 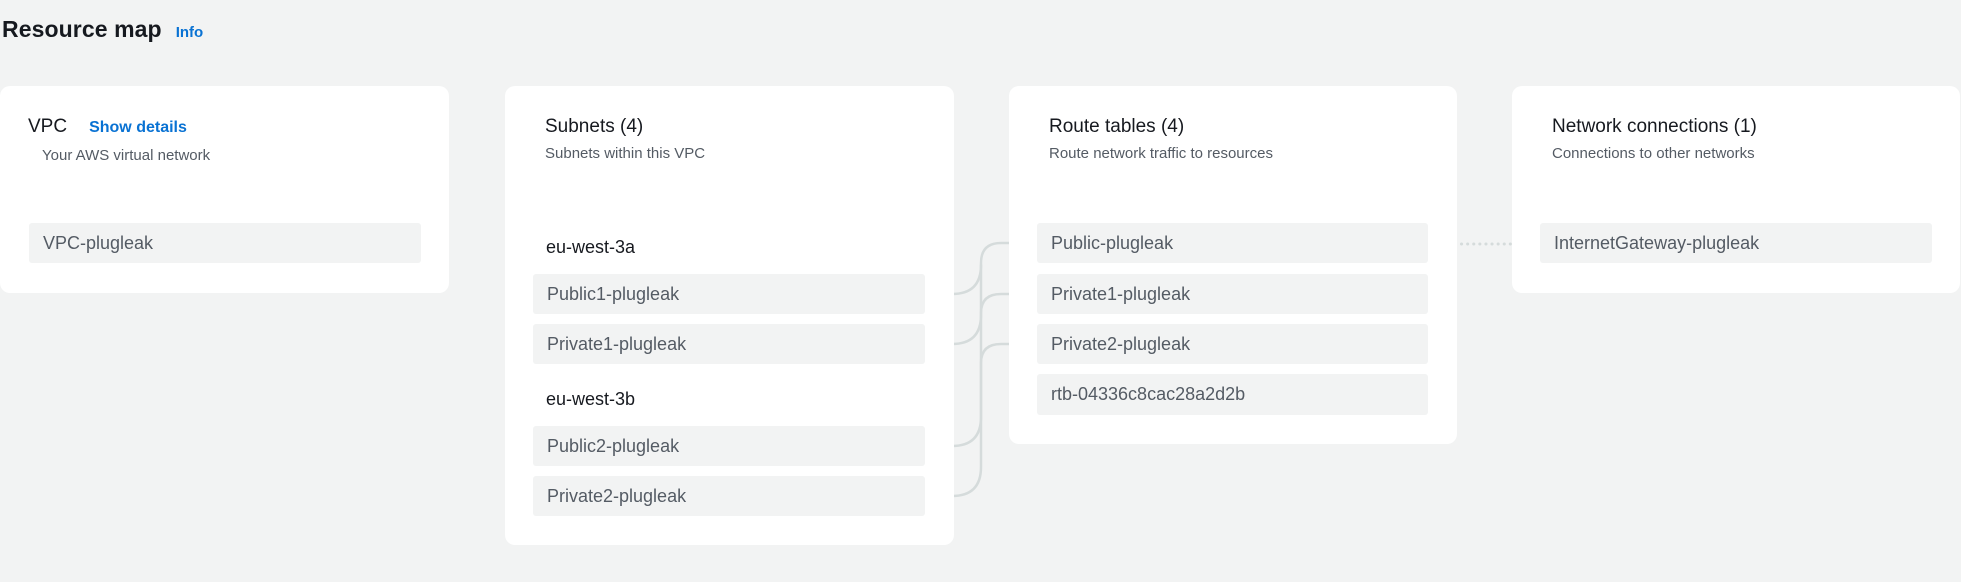 What do you see at coordinates (190, 32) in the screenshot?
I see `info-link: Info` at bounding box center [190, 32].